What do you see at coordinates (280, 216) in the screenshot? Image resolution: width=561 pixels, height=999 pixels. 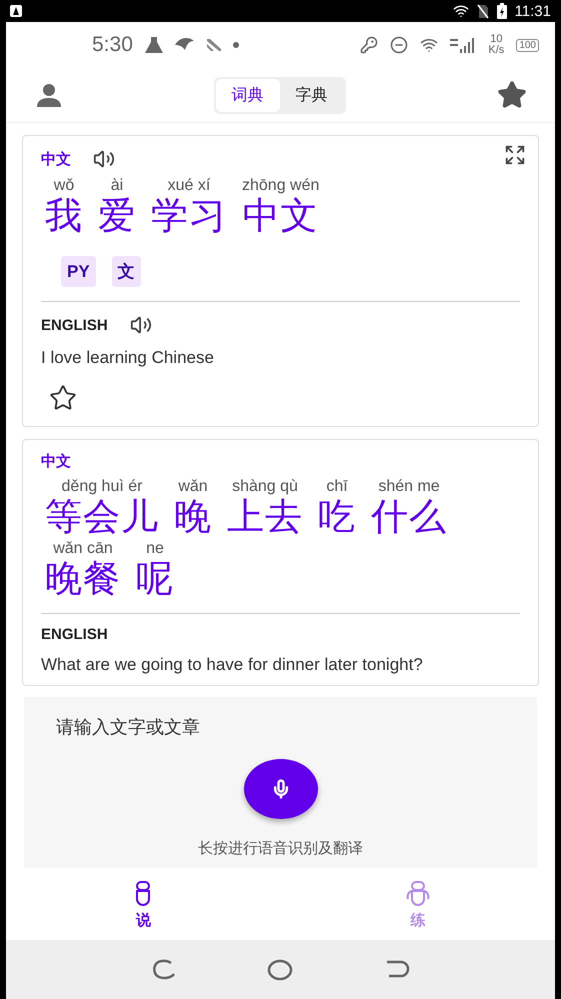 I see `chinese-word: 中文` at bounding box center [280, 216].